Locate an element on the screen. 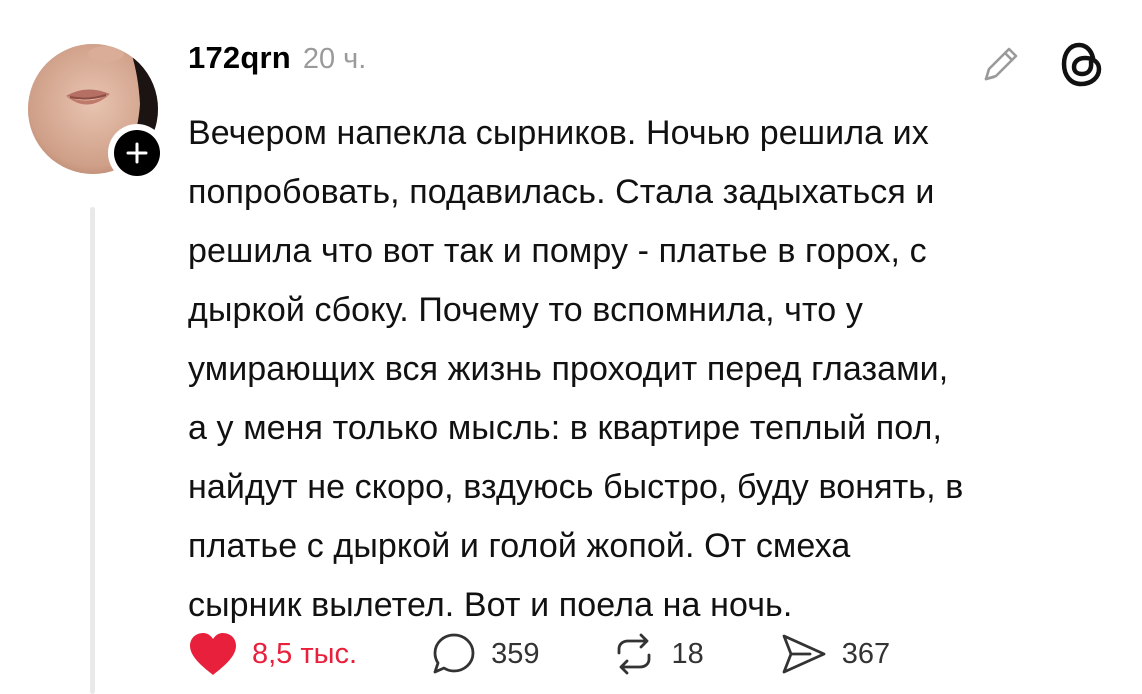  follow-badge-circle is located at coordinates (137, 153).